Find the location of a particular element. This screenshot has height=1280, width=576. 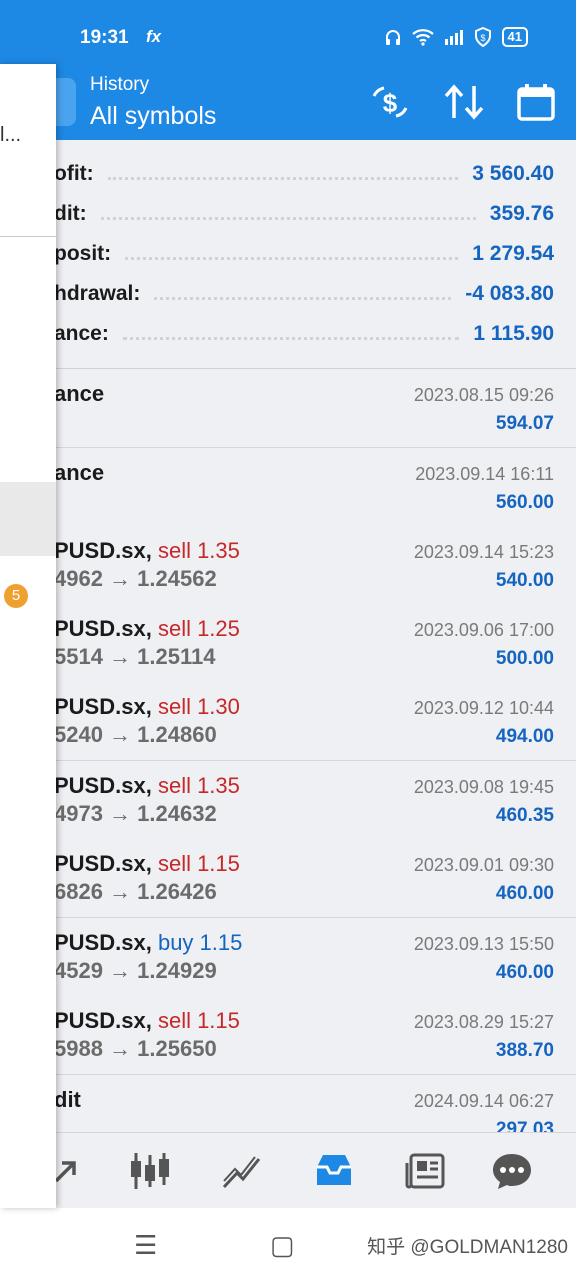

summary-label: posit: is located at coordinates (83, 253).